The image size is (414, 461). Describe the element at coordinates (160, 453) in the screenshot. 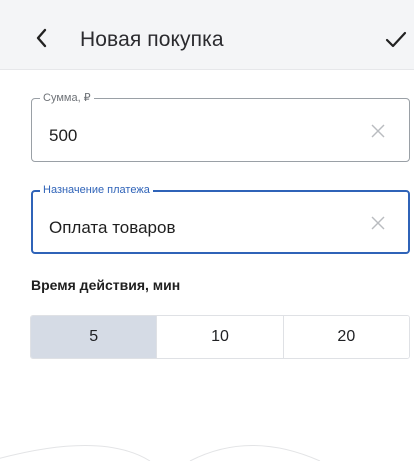

I see `bottom-decoration` at that location.